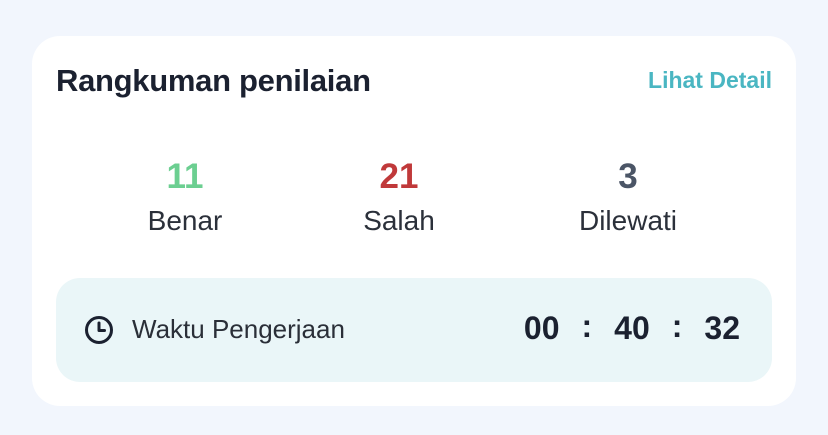  Describe the element at coordinates (399, 176) in the screenshot. I see `wrong-count: 21` at that location.